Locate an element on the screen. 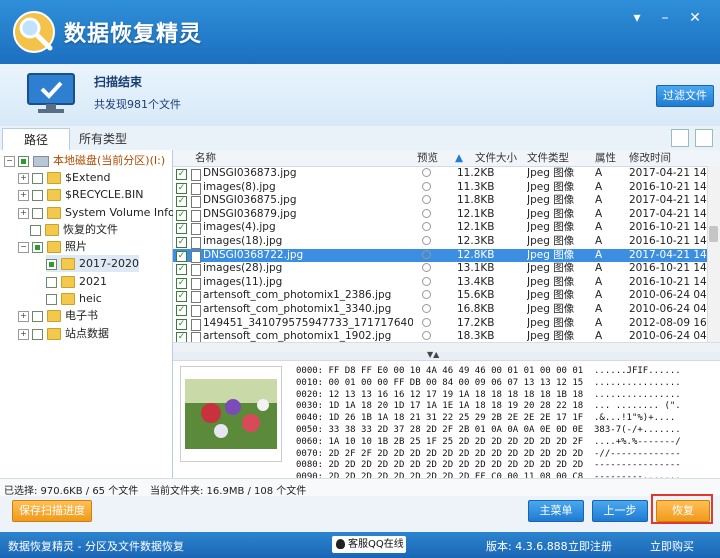 The width and height of the screenshot is (720, 558). scrollbar-thumb is located at coordinates (713, 234).